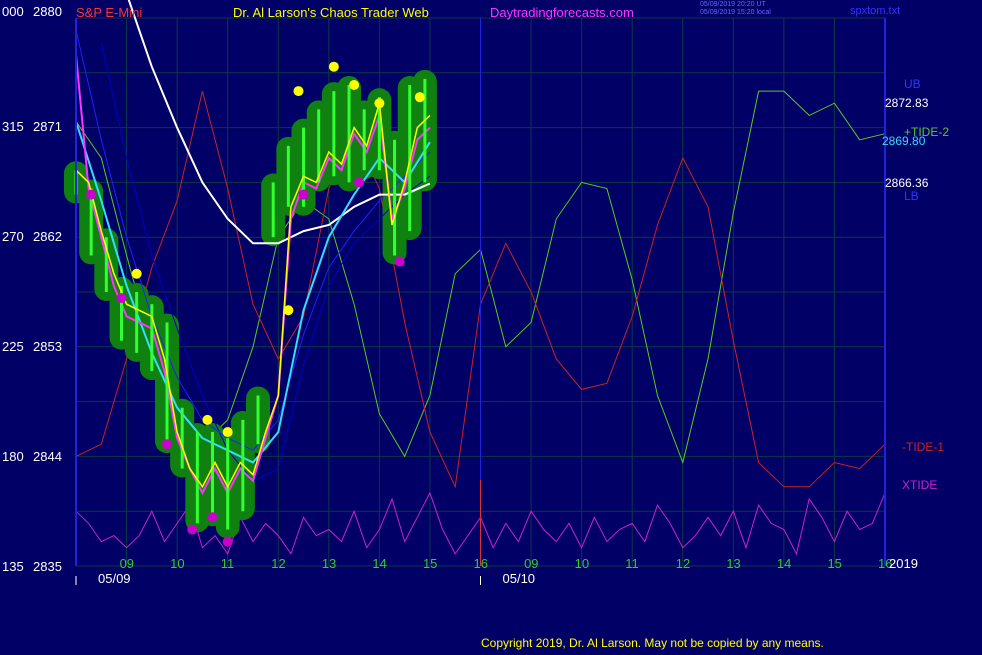 Image resolution: width=982 pixels, height=655 pixels. Describe the element at coordinates (923, 447) in the screenshot. I see `tide1-label: -TIDE-1` at that location.